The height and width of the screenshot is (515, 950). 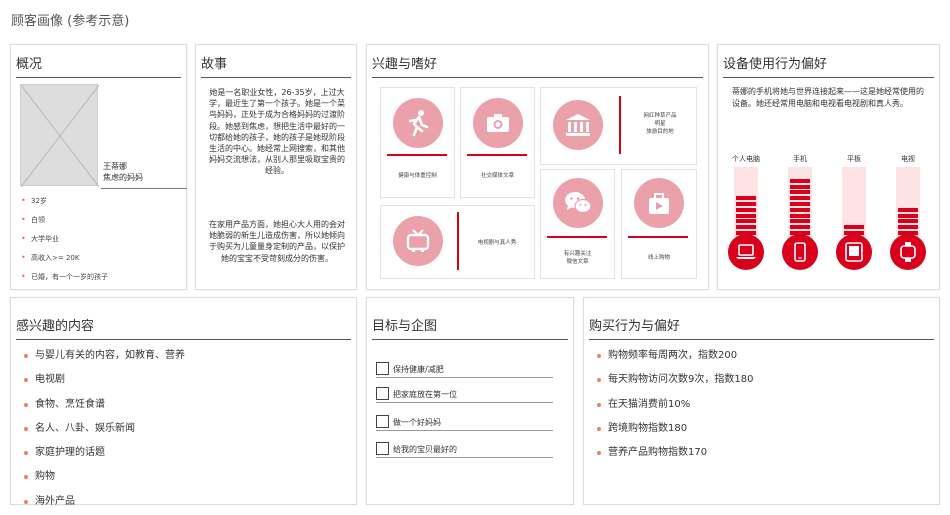 What do you see at coordinates (418, 123) in the screenshot?
I see `running-icon` at bounding box center [418, 123].